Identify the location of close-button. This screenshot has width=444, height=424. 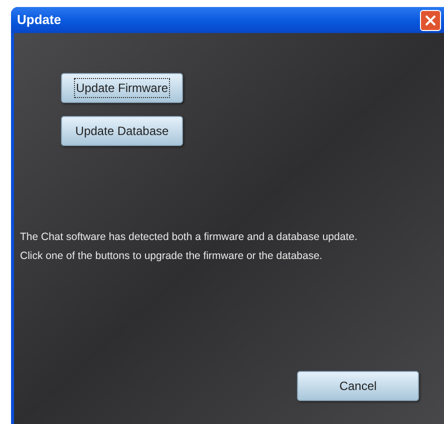
(430, 20).